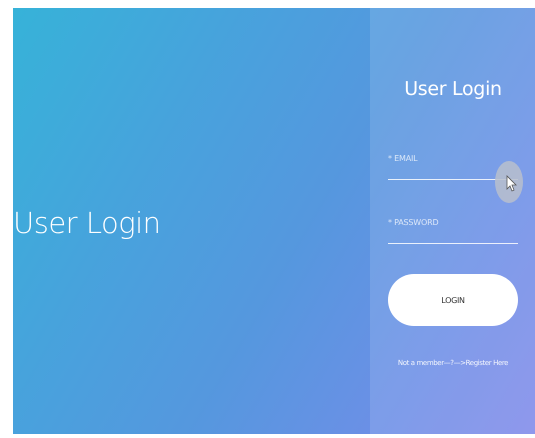 The image size is (535, 438). Describe the element at coordinates (87, 223) in the screenshot. I see `hero-title: User Login` at that location.